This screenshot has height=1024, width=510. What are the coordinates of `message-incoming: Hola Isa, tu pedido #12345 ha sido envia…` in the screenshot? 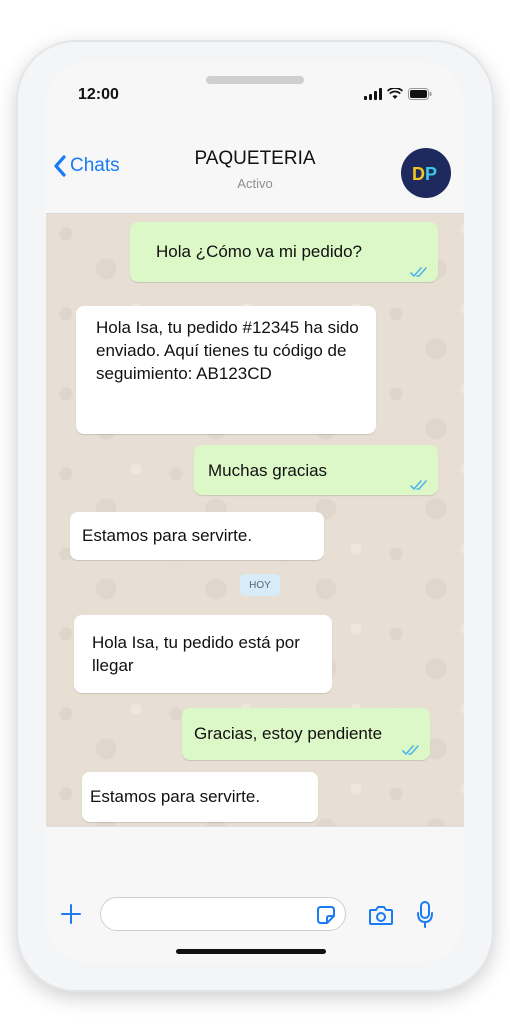 It's located at (226, 370).